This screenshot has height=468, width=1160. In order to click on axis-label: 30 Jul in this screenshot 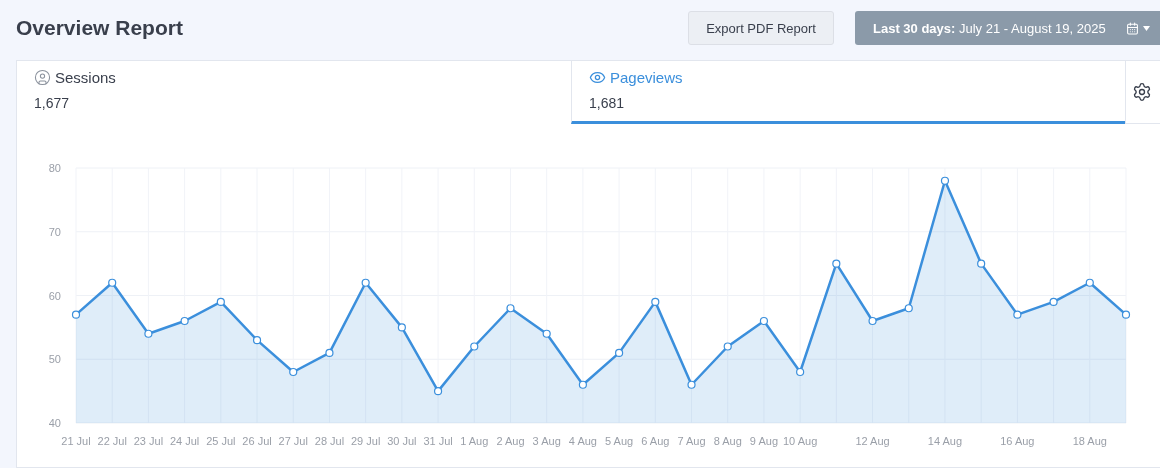, I will do `click(402, 441)`.